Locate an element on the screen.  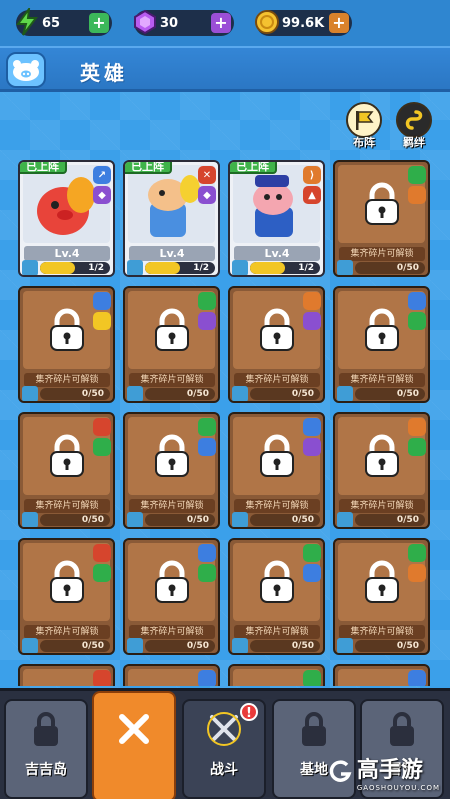
bond-button: 羁绊 is located at coordinates (414, 126).